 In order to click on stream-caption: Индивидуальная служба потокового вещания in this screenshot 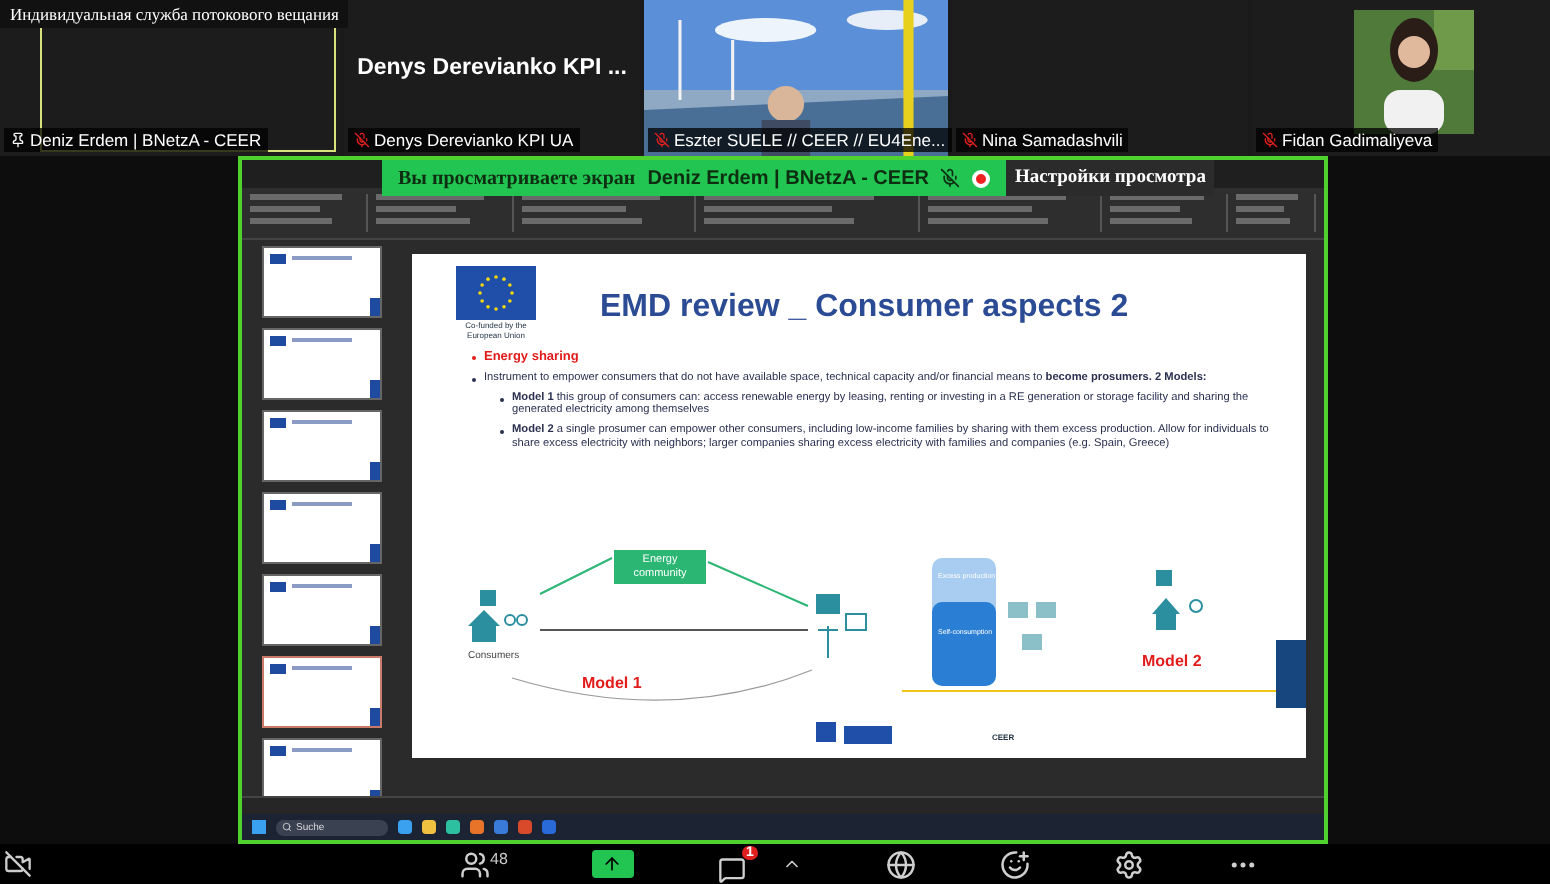, I will do `click(174, 14)`.